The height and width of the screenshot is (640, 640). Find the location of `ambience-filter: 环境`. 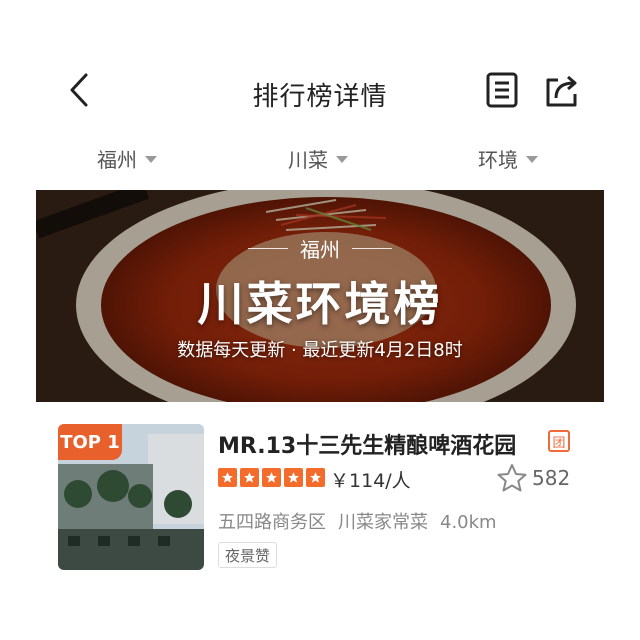

ambience-filter: 环境 is located at coordinates (508, 158).